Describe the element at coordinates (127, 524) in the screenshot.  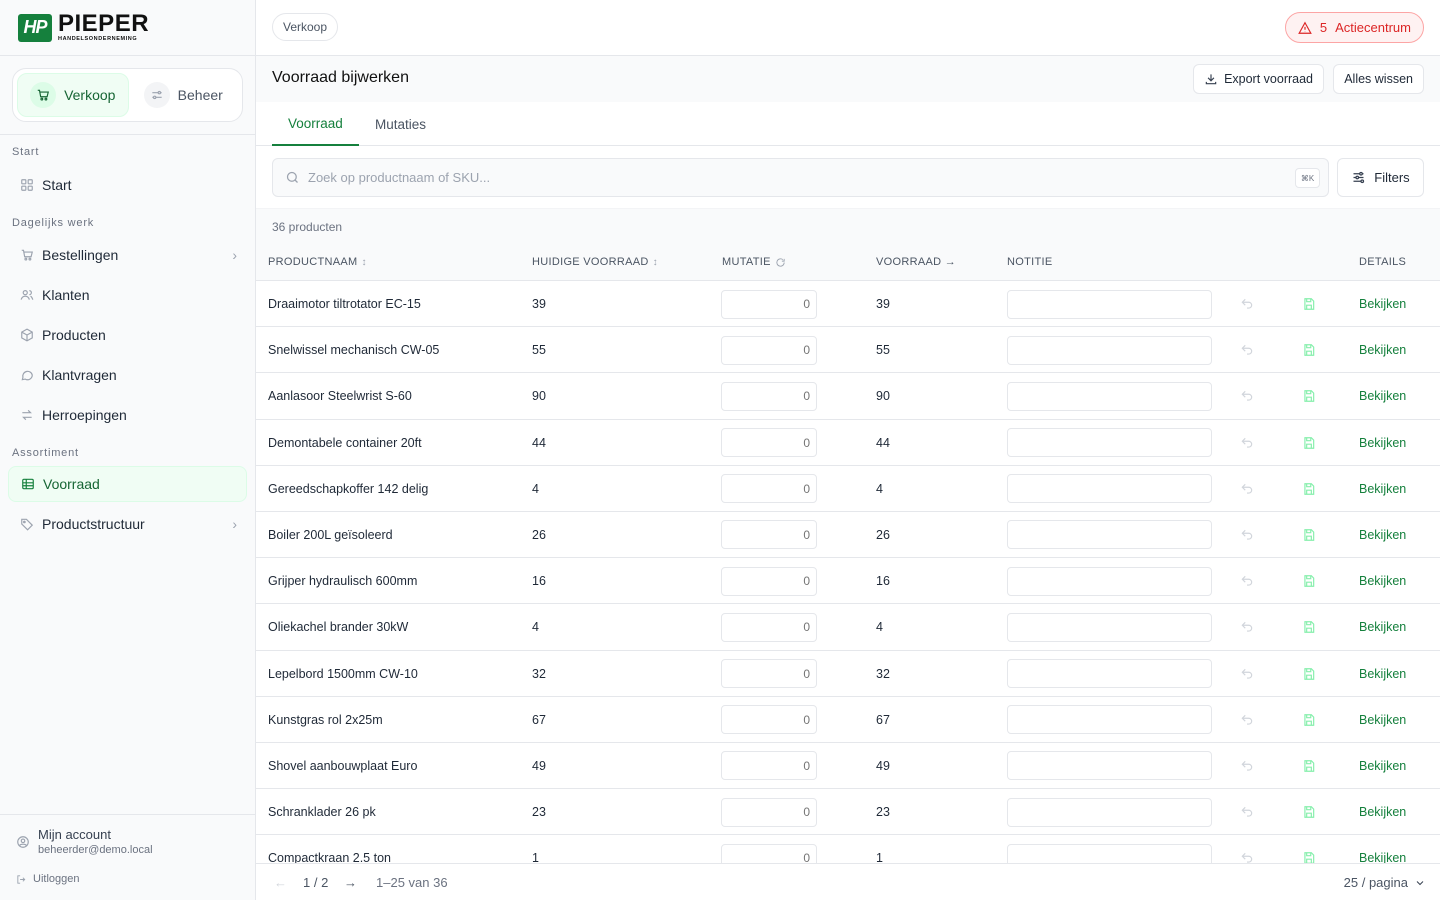
I see `sidebar-item-productstructuur: Productstructuur ›` at that location.